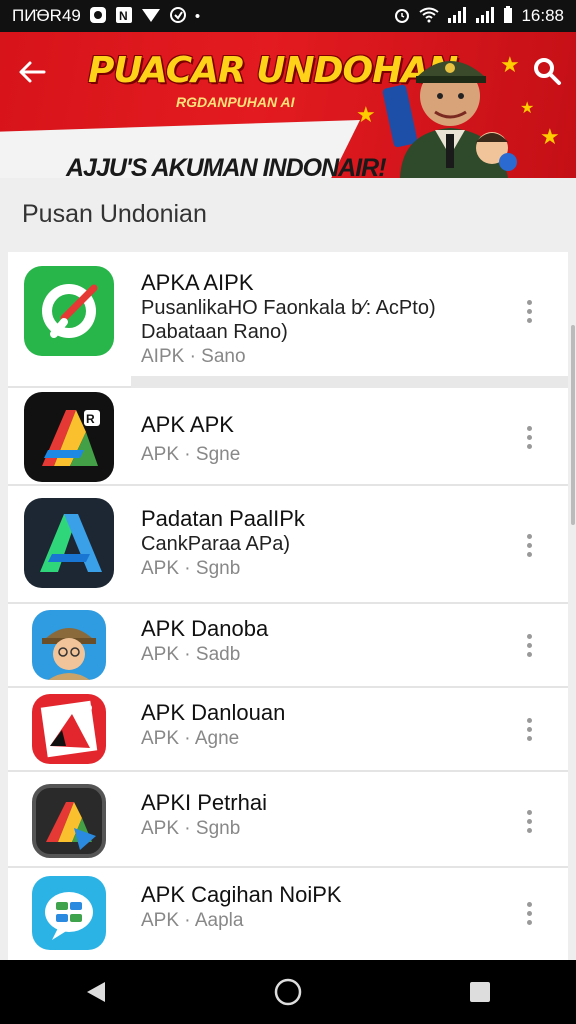  I want to click on signal-icon, so click(457, 16).